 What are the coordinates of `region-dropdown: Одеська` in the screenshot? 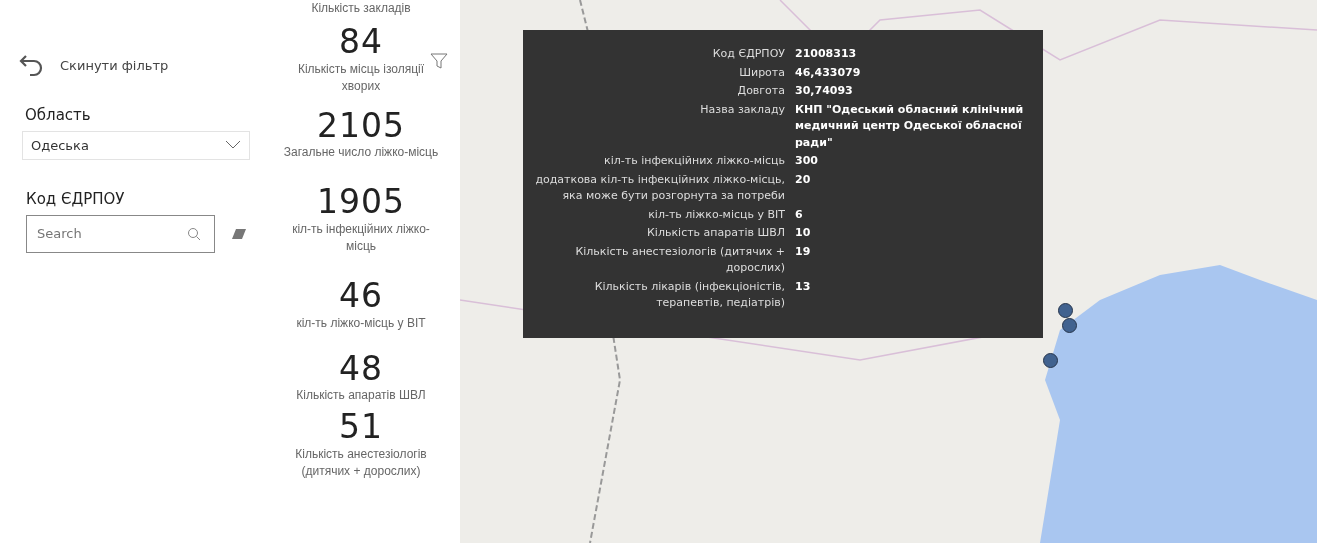 It's located at (136, 145).